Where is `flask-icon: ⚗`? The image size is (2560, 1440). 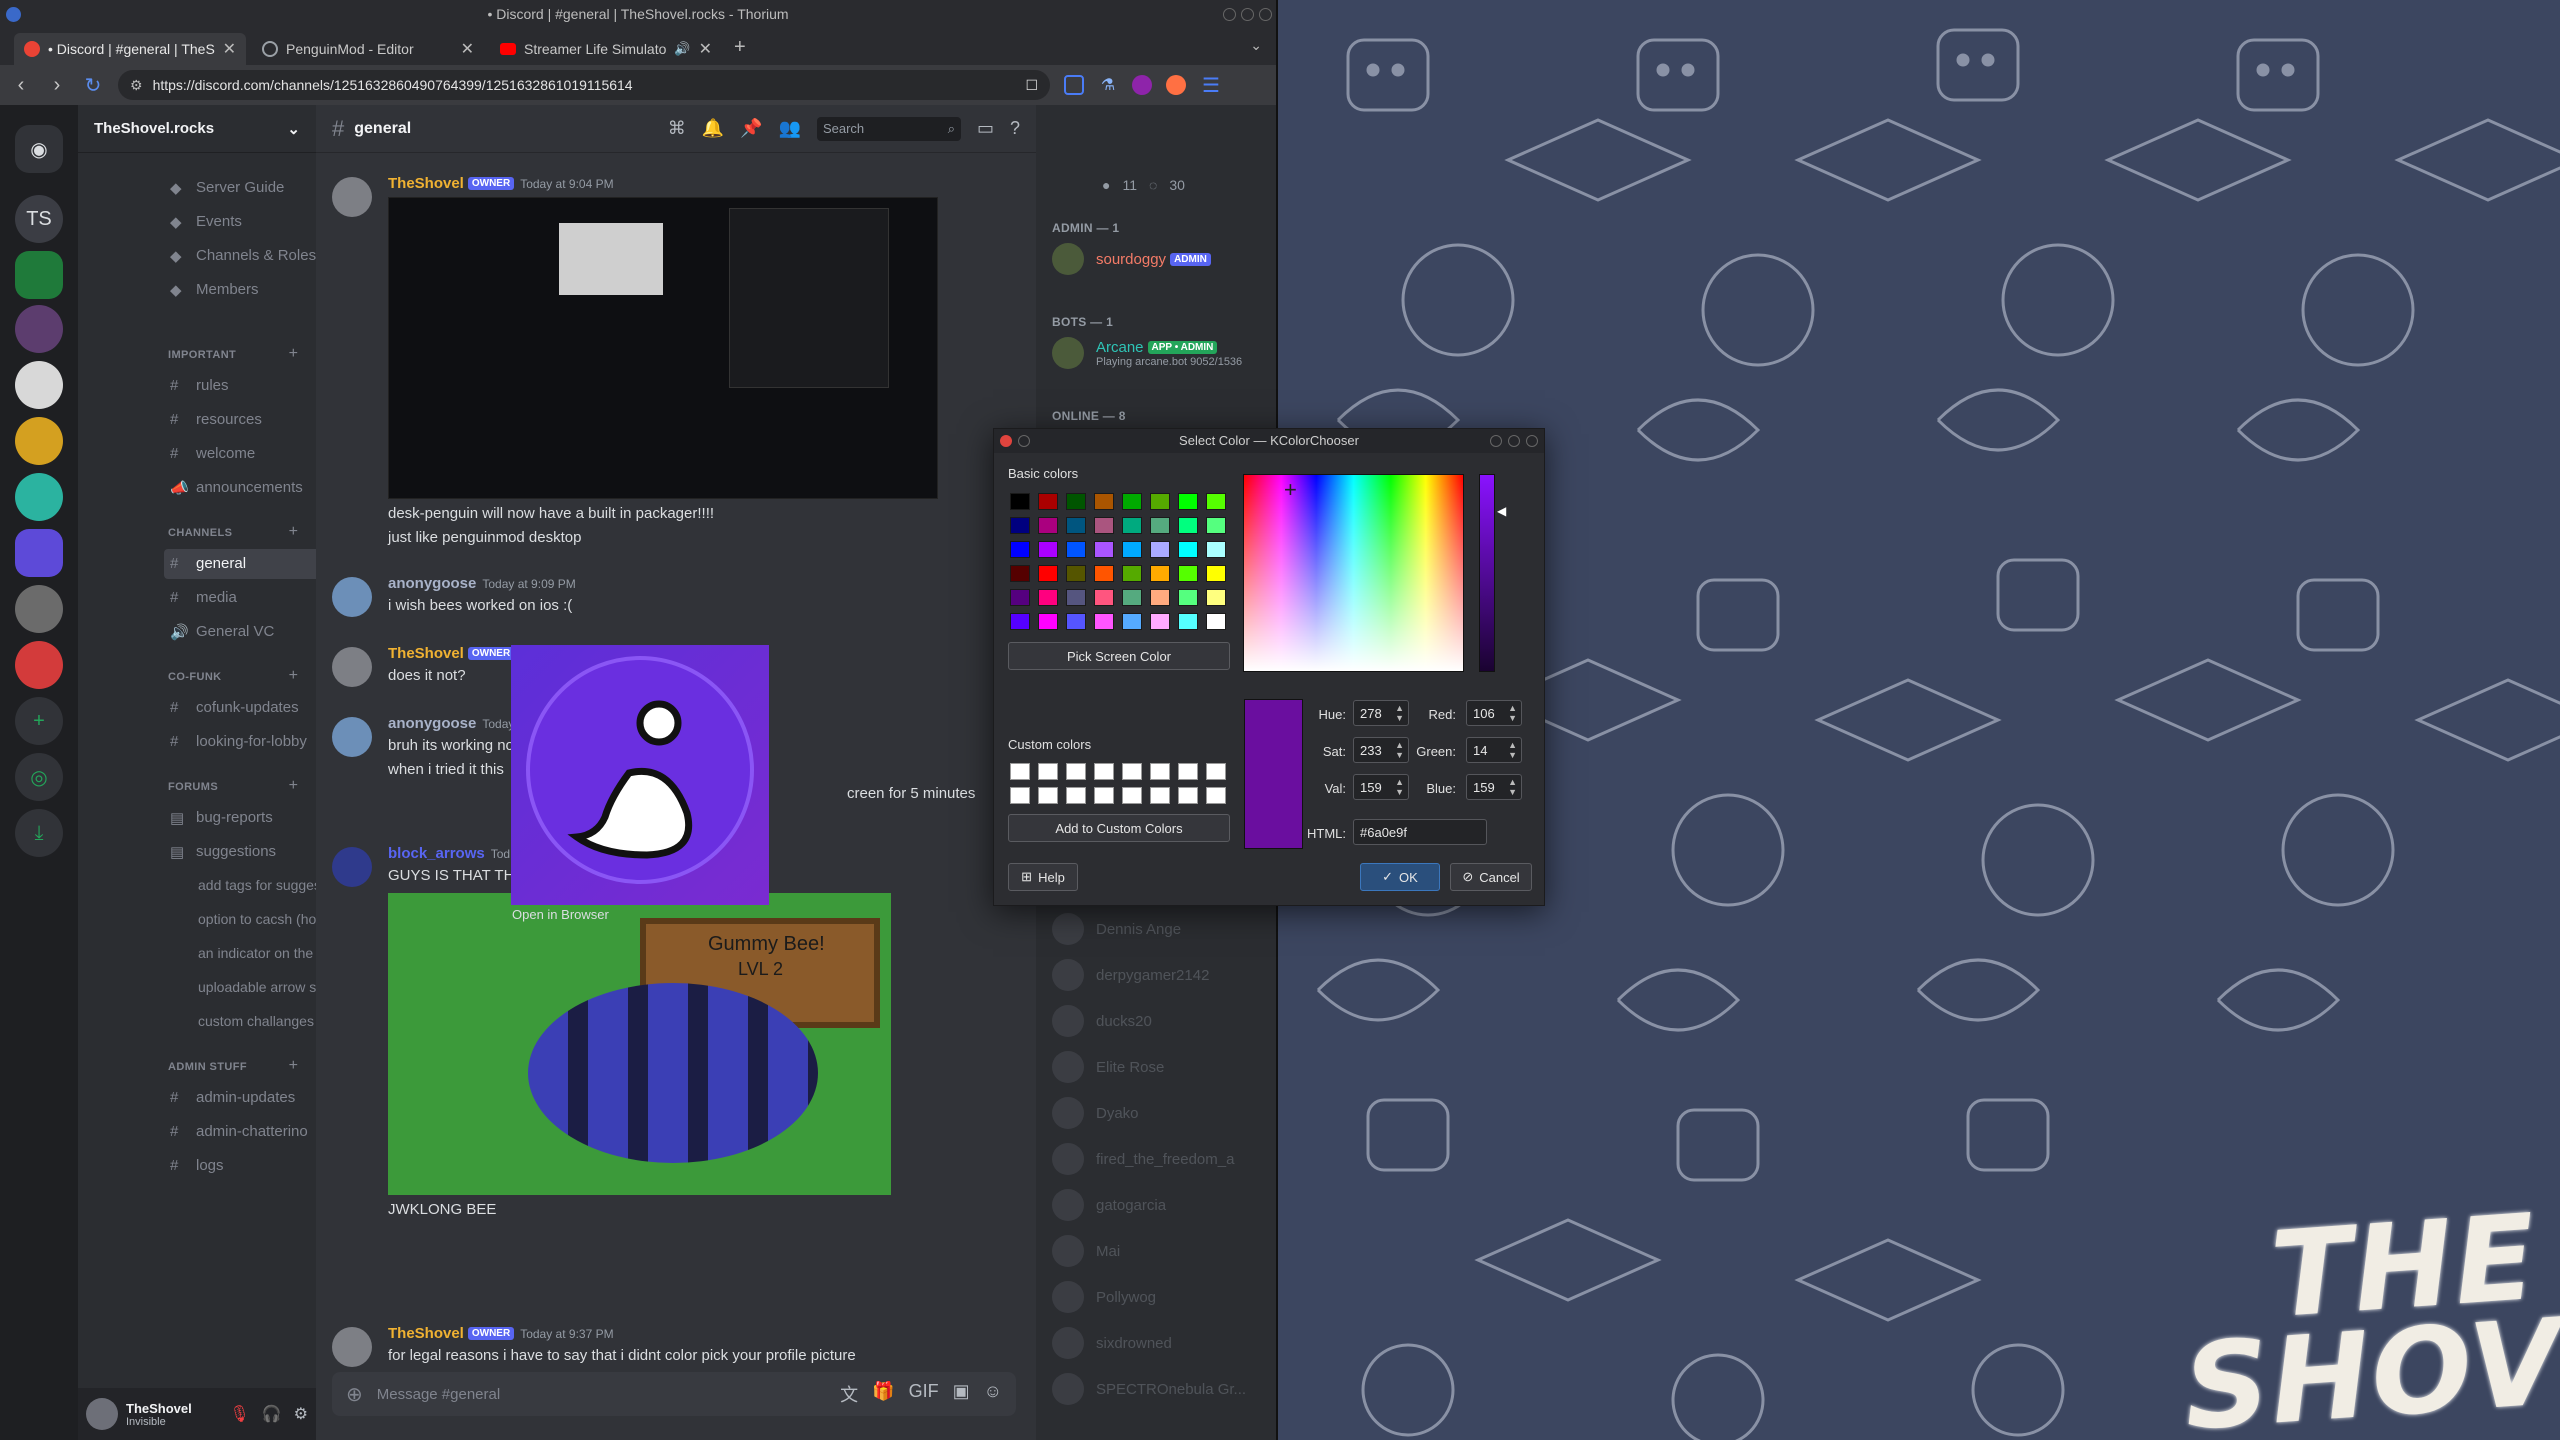
flask-icon: ⚗ is located at coordinates (1108, 85).